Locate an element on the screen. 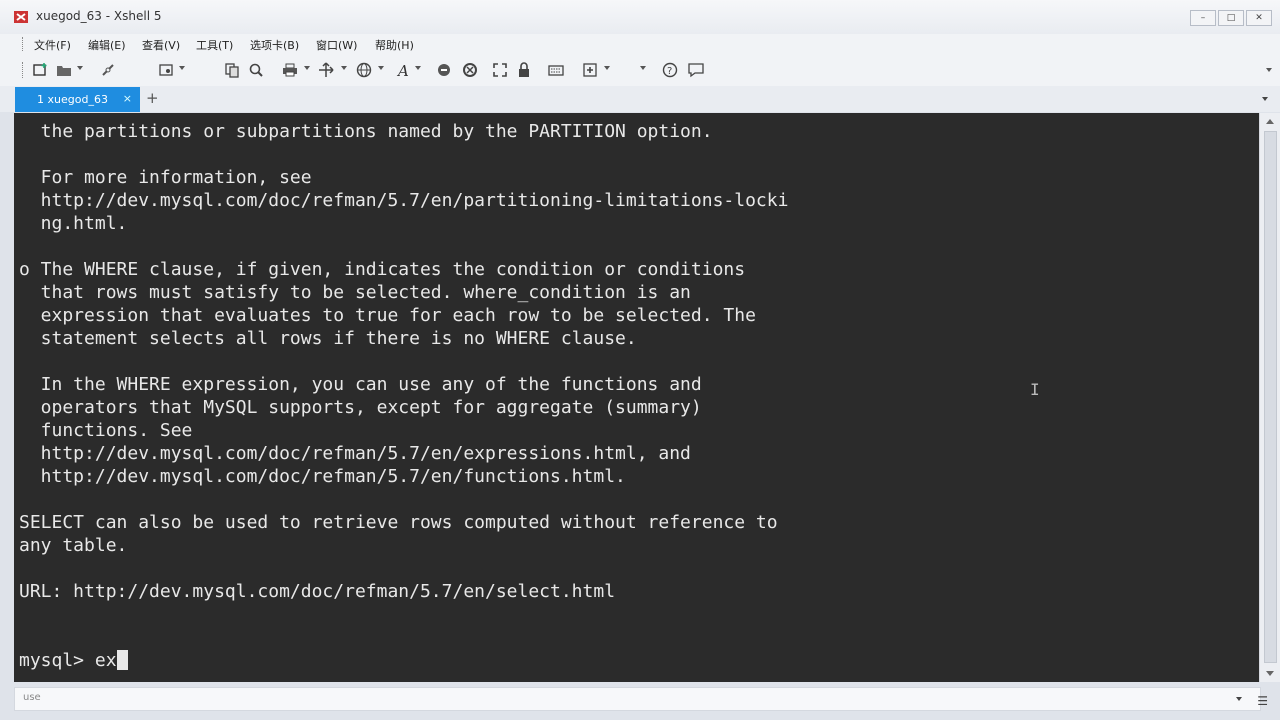 Image resolution: width=1280 pixels, height=720 pixels. globe-dropdown-icon is located at coordinates (381, 68).